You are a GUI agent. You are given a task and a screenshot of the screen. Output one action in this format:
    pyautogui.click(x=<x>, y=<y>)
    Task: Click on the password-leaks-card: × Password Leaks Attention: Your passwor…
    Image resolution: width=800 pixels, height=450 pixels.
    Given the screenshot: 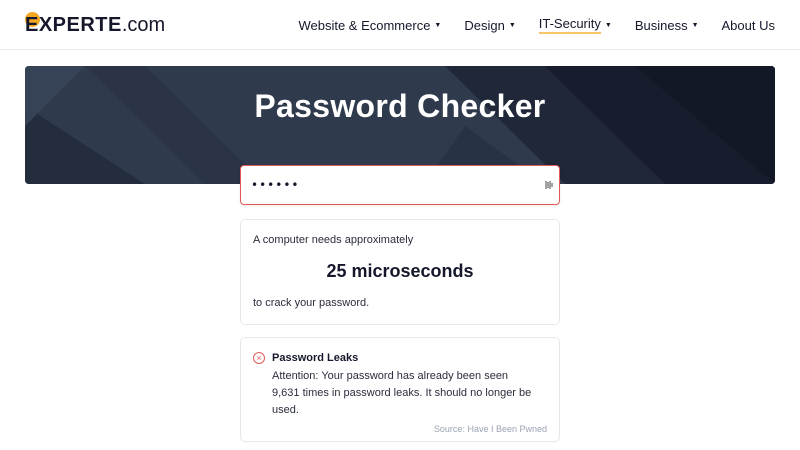 What is the action you would take?
    pyautogui.click(x=400, y=389)
    